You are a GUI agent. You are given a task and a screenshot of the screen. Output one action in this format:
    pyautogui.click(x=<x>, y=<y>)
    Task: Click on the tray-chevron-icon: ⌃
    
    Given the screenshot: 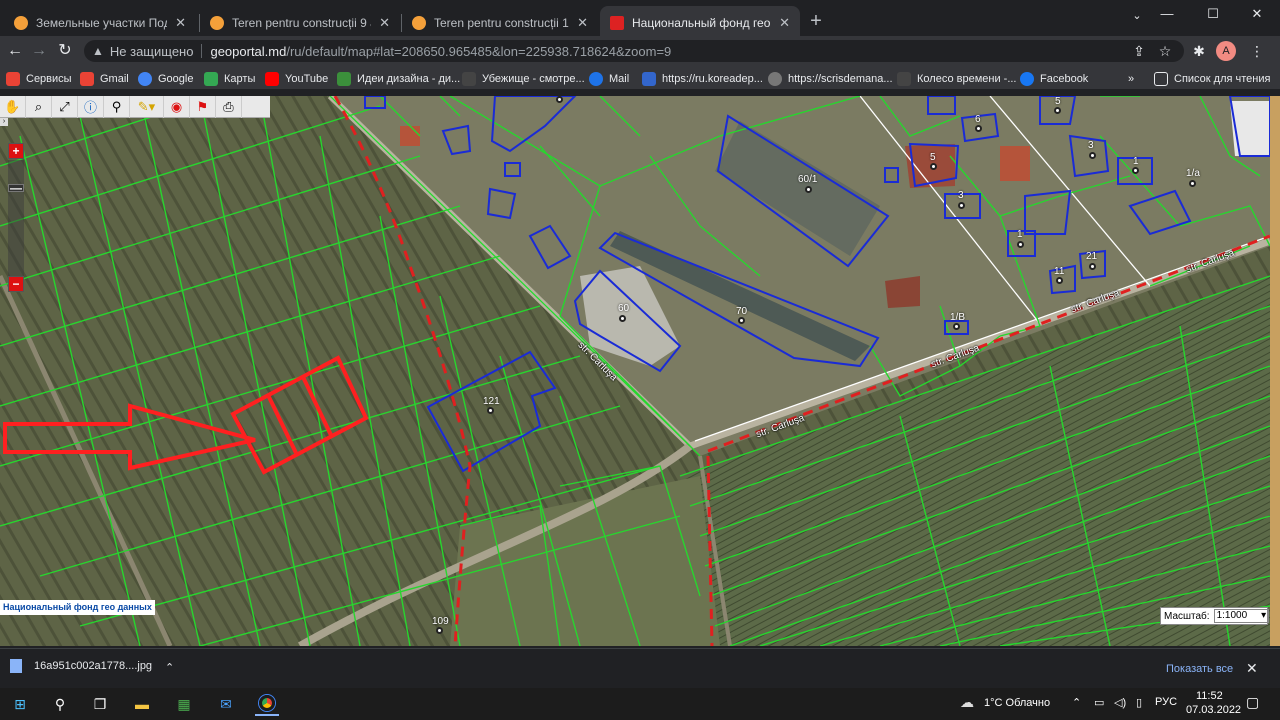 What is the action you would take?
    pyautogui.click(x=1076, y=702)
    